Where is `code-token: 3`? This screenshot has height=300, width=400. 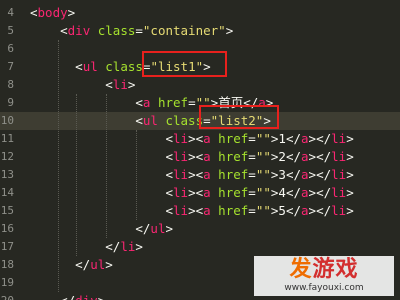 code-token: 3 is located at coordinates (282, 174).